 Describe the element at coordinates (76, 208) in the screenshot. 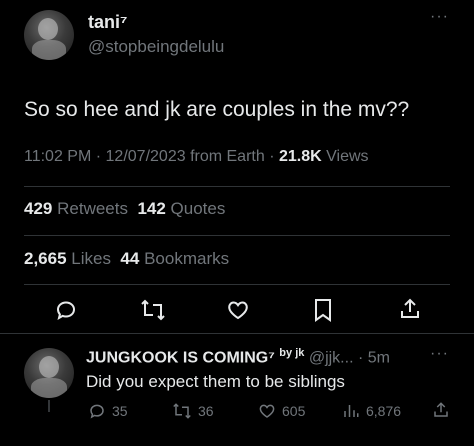

I see `retweets-stat: 429 Retweets` at that location.